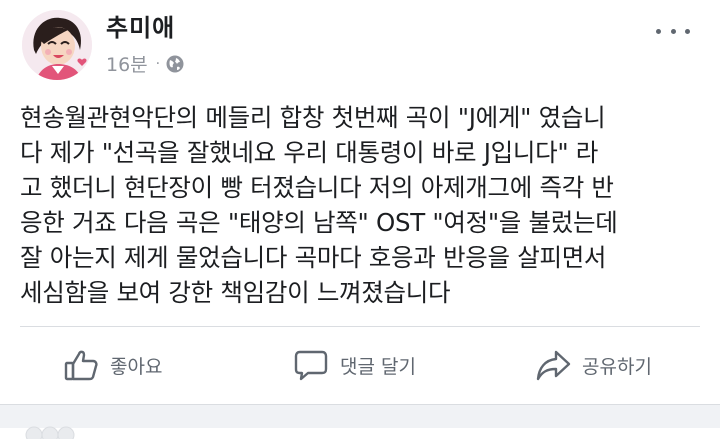  I want to click on like-label: 좋아요, so click(136, 366).